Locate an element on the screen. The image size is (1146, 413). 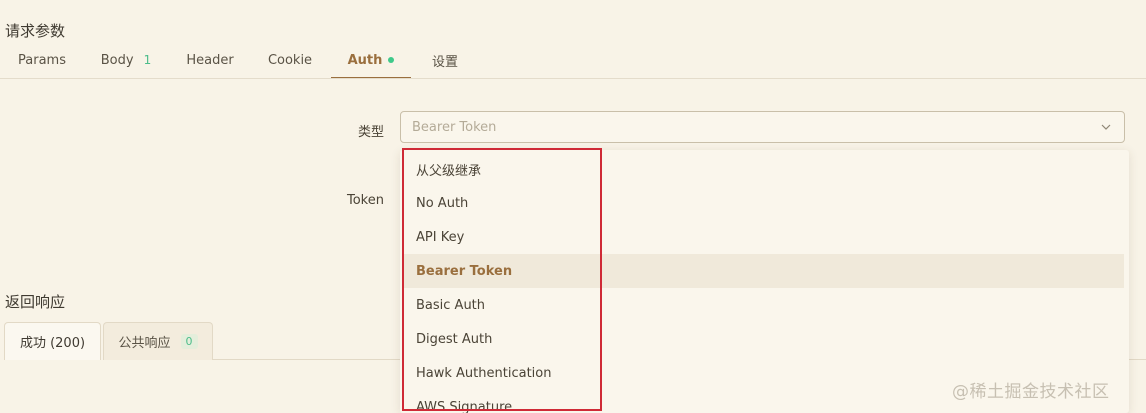
token-label: Token is located at coordinates (365, 200).